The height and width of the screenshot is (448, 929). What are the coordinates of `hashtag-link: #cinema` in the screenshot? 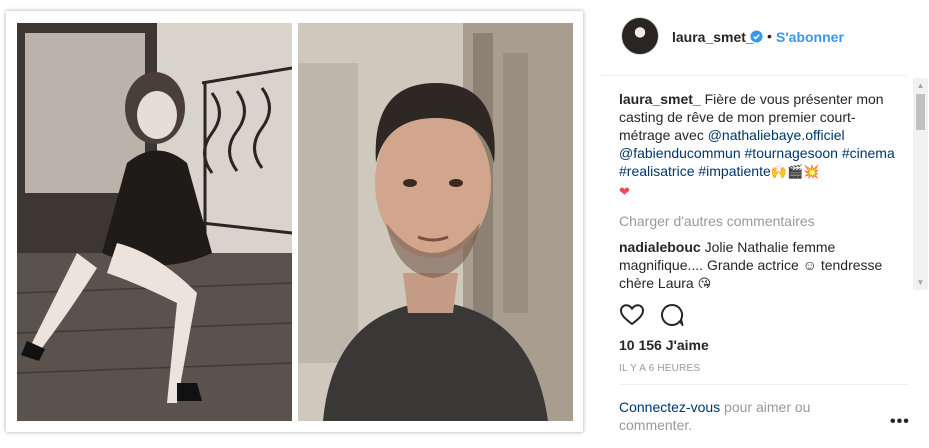 It's located at (868, 153).